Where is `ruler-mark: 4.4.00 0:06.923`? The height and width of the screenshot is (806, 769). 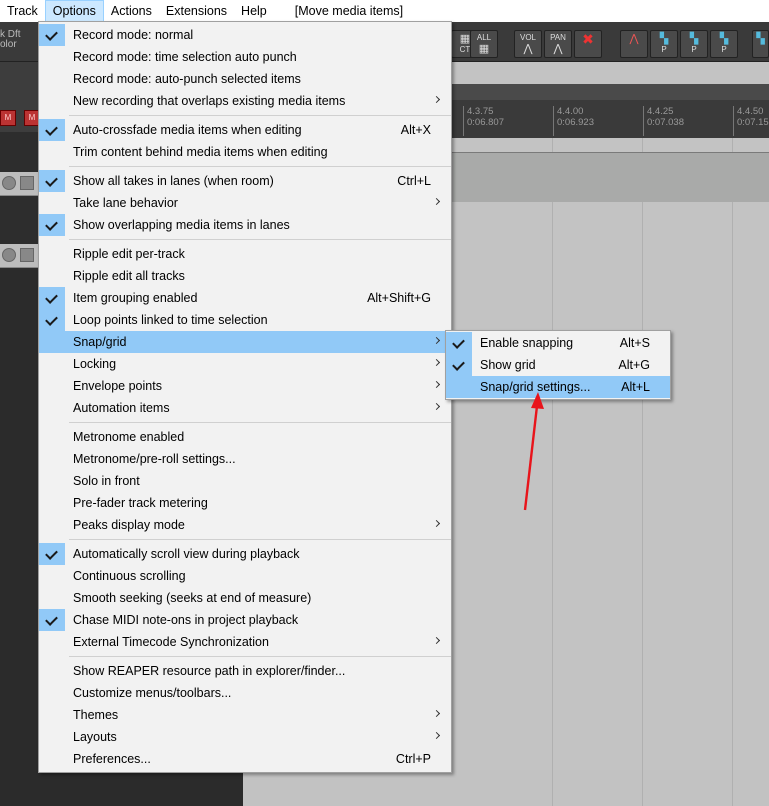 ruler-mark: 4.4.00 0:06.923 is located at coordinates (573, 121).